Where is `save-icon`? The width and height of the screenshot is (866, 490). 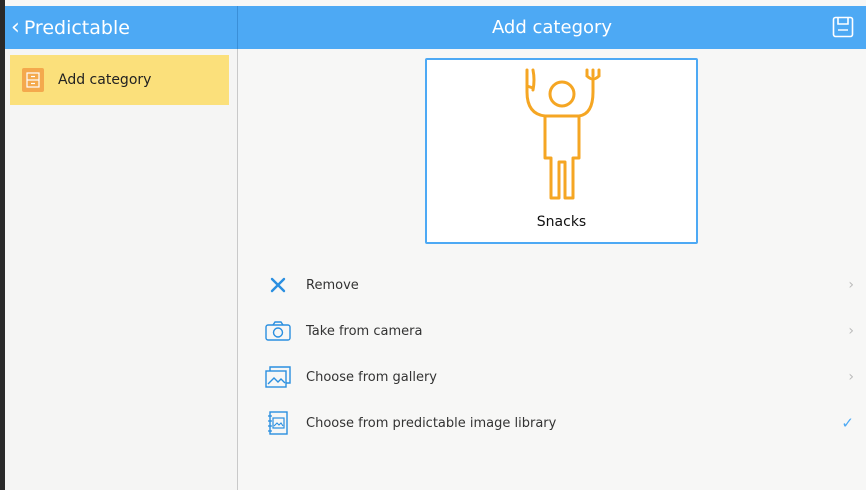 save-icon is located at coordinates (843, 27).